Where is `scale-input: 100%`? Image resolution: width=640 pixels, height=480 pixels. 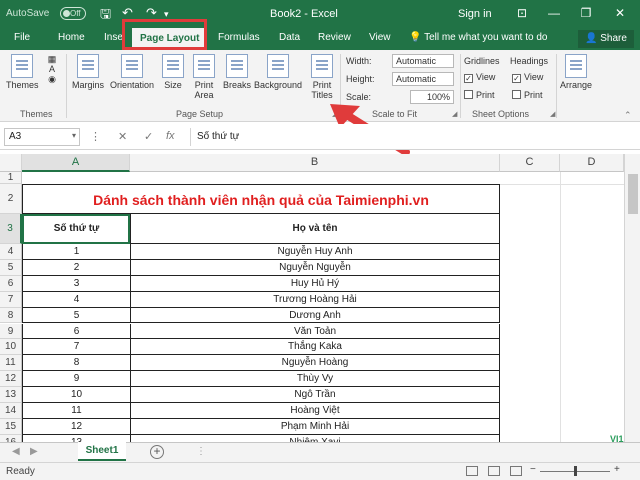
scale-input: 100% is located at coordinates (432, 97).